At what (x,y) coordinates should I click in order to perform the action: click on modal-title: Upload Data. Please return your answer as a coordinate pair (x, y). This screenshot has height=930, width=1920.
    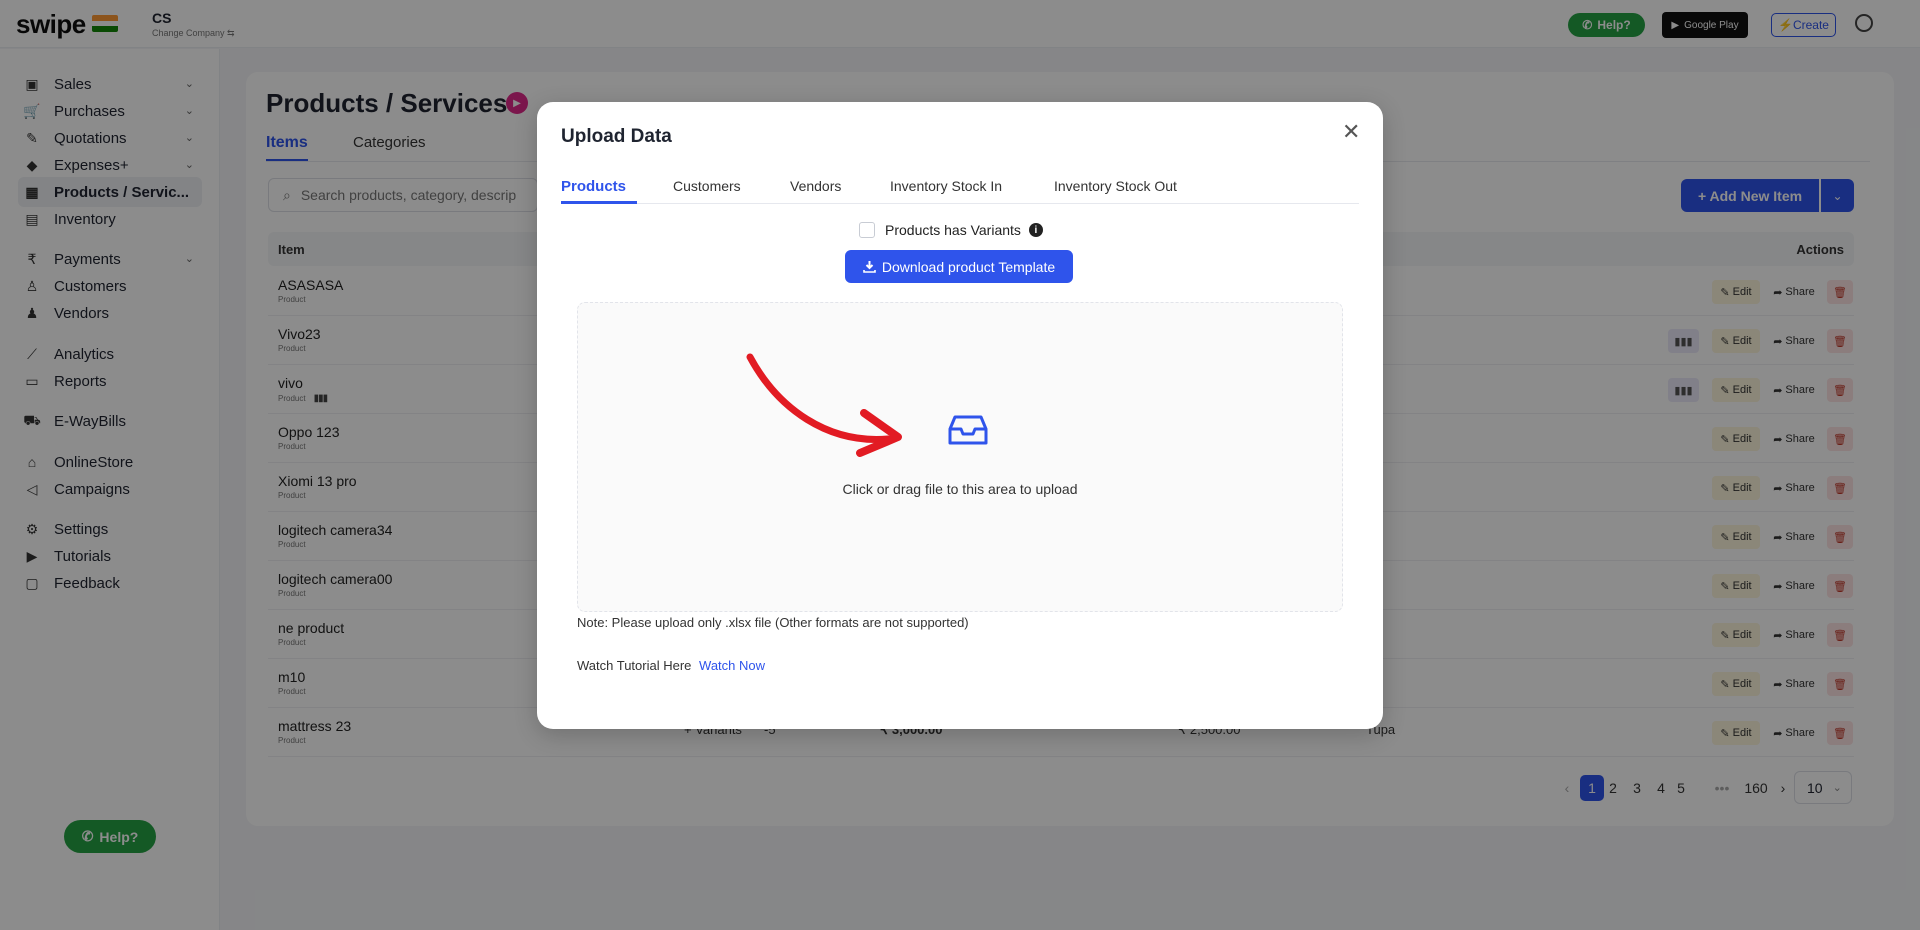
    Looking at the image, I should click on (616, 136).